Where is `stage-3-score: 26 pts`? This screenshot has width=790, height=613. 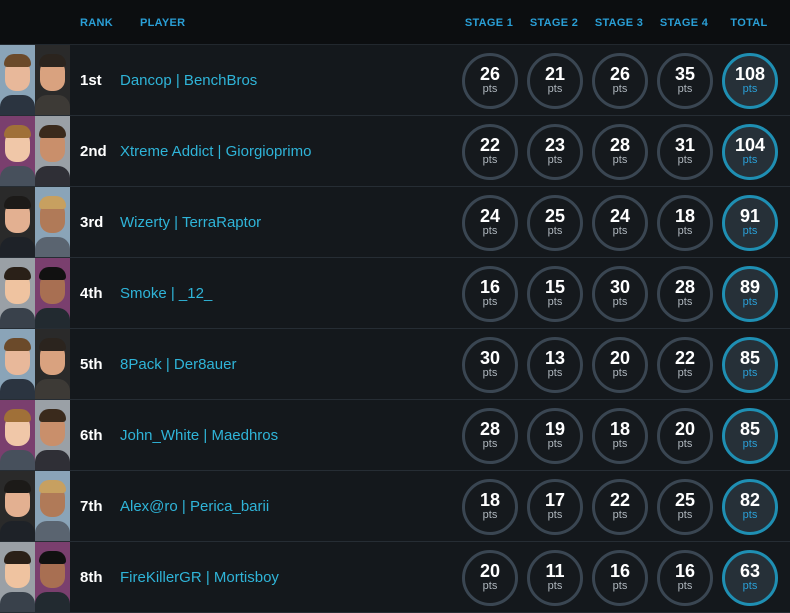 stage-3-score: 26 pts is located at coordinates (620, 81).